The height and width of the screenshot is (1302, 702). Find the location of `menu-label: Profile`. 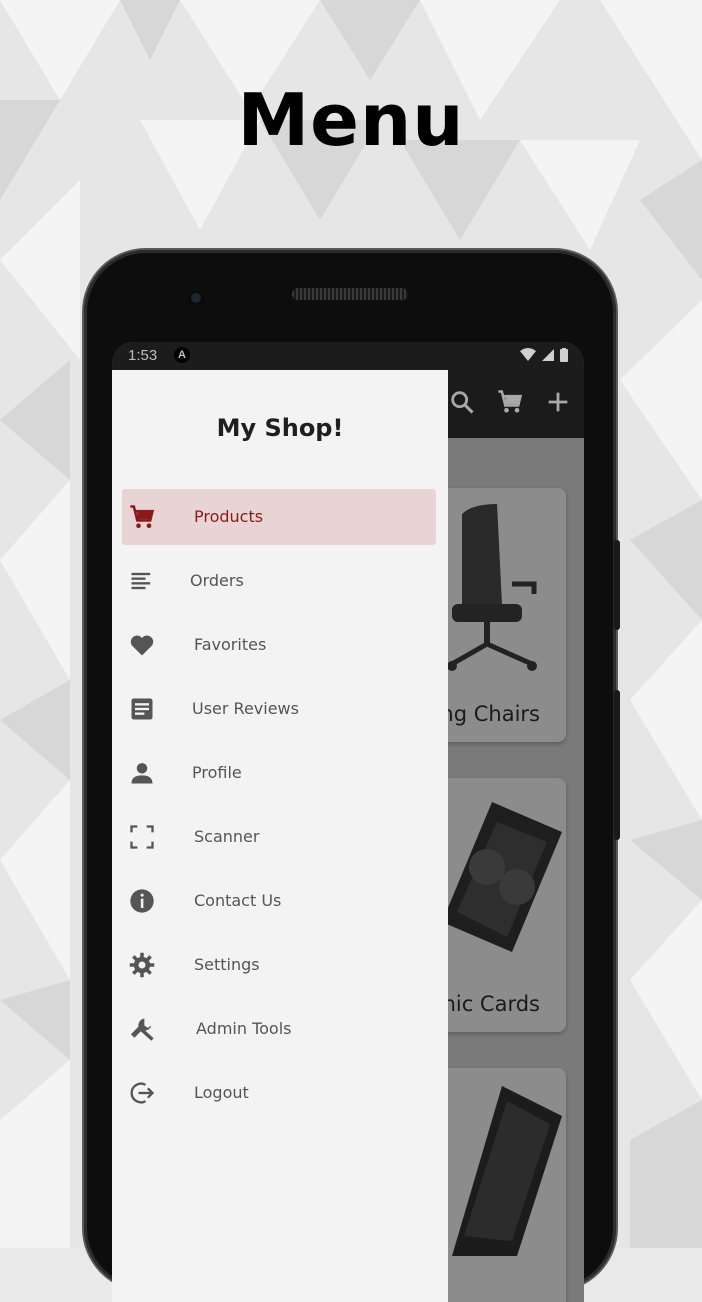

menu-label: Profile is located at coordinates (217, 772).